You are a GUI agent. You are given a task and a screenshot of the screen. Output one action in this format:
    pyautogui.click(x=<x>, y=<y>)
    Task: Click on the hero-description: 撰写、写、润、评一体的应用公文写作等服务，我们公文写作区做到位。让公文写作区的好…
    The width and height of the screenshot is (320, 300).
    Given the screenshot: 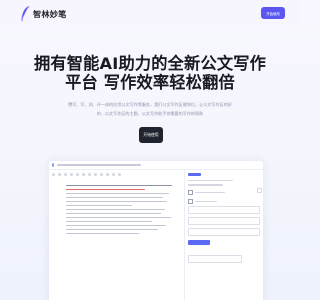 What is the action you would take?
    pyautogui.click(x=150, y=109)
    